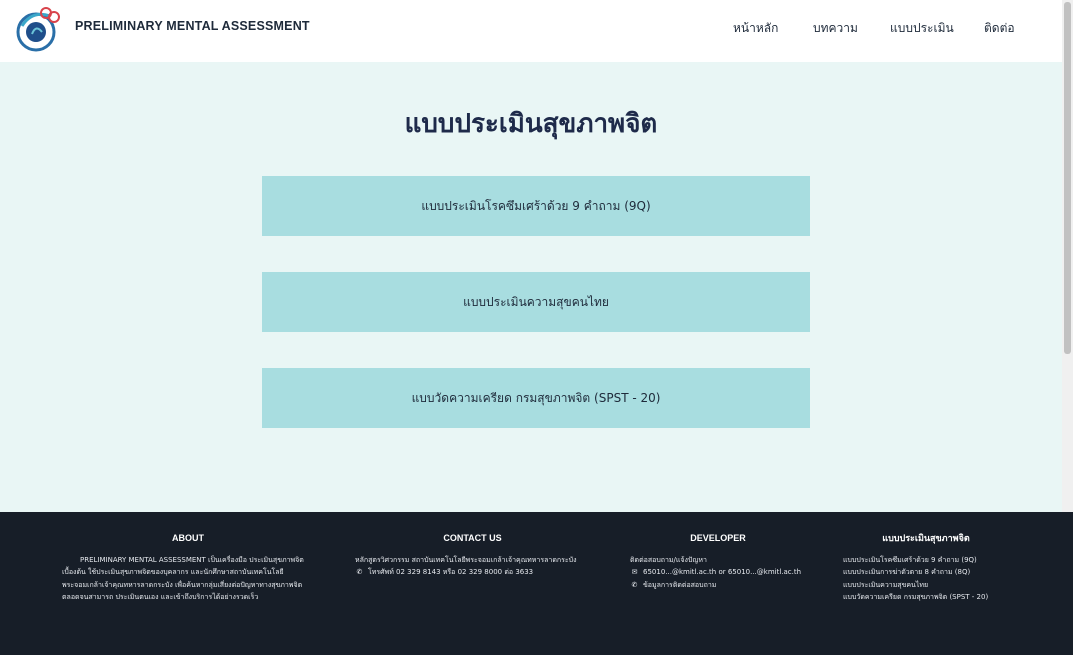 The height and width of the screenshot is (655, 1073). Describe the element at coordinates (835, 28) in the screenshot. I see `nav-articles: บทความ` at that location.